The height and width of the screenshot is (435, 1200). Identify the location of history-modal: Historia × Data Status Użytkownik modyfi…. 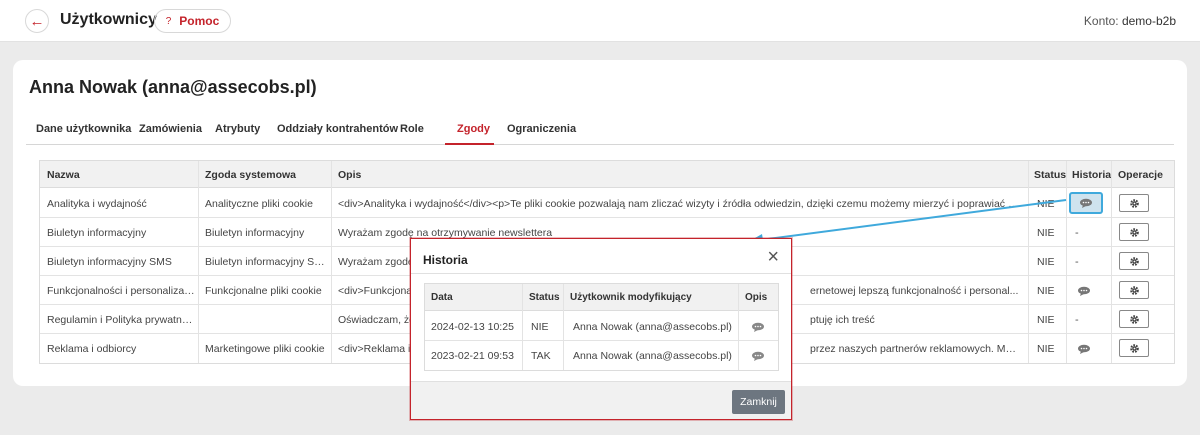
(601, 329).